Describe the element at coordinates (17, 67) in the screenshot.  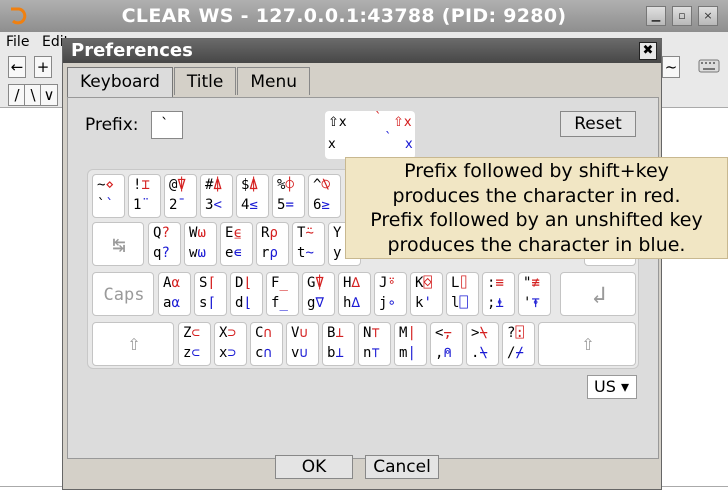
I see `toolbar-button-back: ←` at that location.